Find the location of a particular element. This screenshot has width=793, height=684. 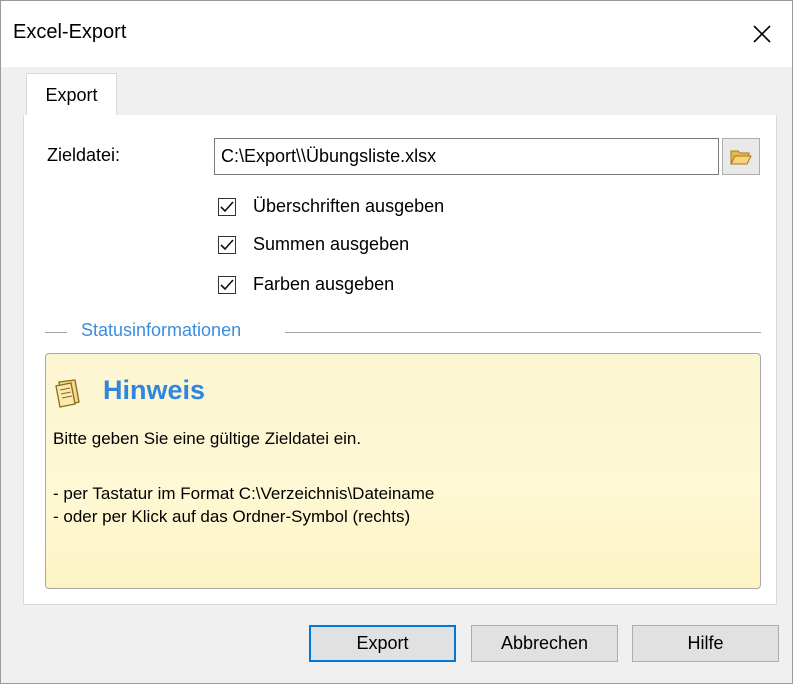

export-button: Export is located at coordinates (382, 643).